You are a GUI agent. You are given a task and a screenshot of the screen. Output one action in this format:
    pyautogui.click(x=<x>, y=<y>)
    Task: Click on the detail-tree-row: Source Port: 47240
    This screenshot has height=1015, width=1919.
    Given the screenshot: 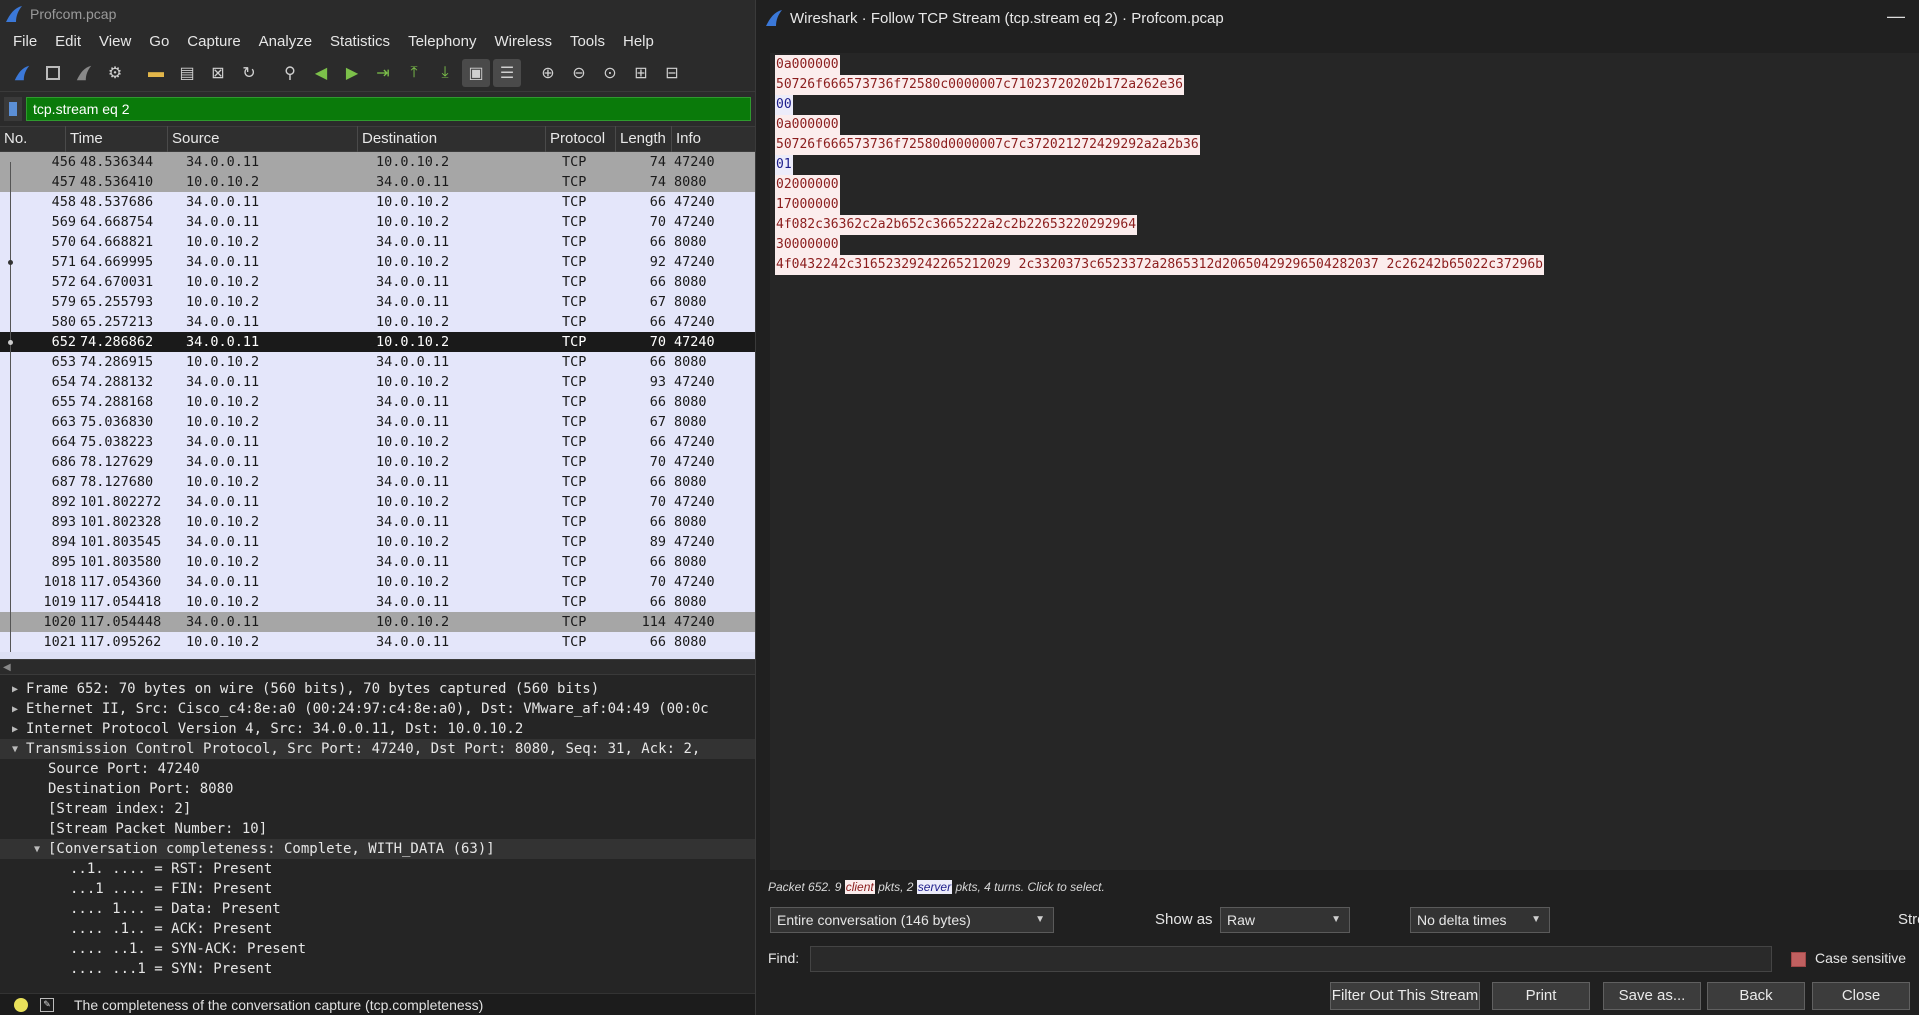 What is the action you would take?
    pyautogui.click(x=377, y=769)
    